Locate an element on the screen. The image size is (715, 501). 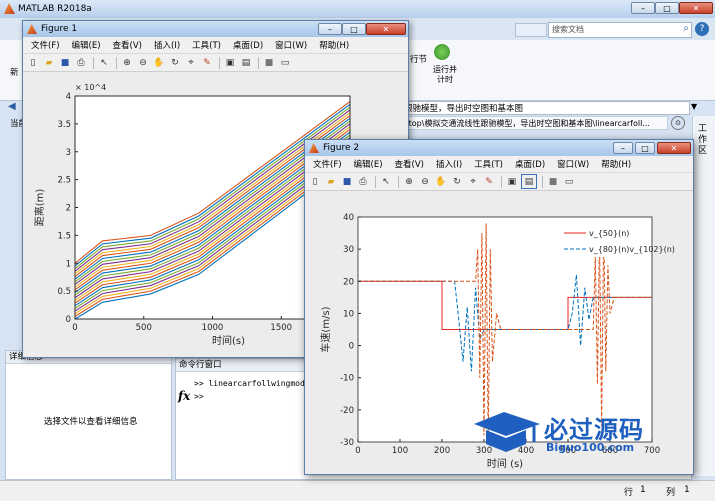
address-bar-text: 跟驰模型，导出时空图和基本图 is located at coordinates (464, 109).